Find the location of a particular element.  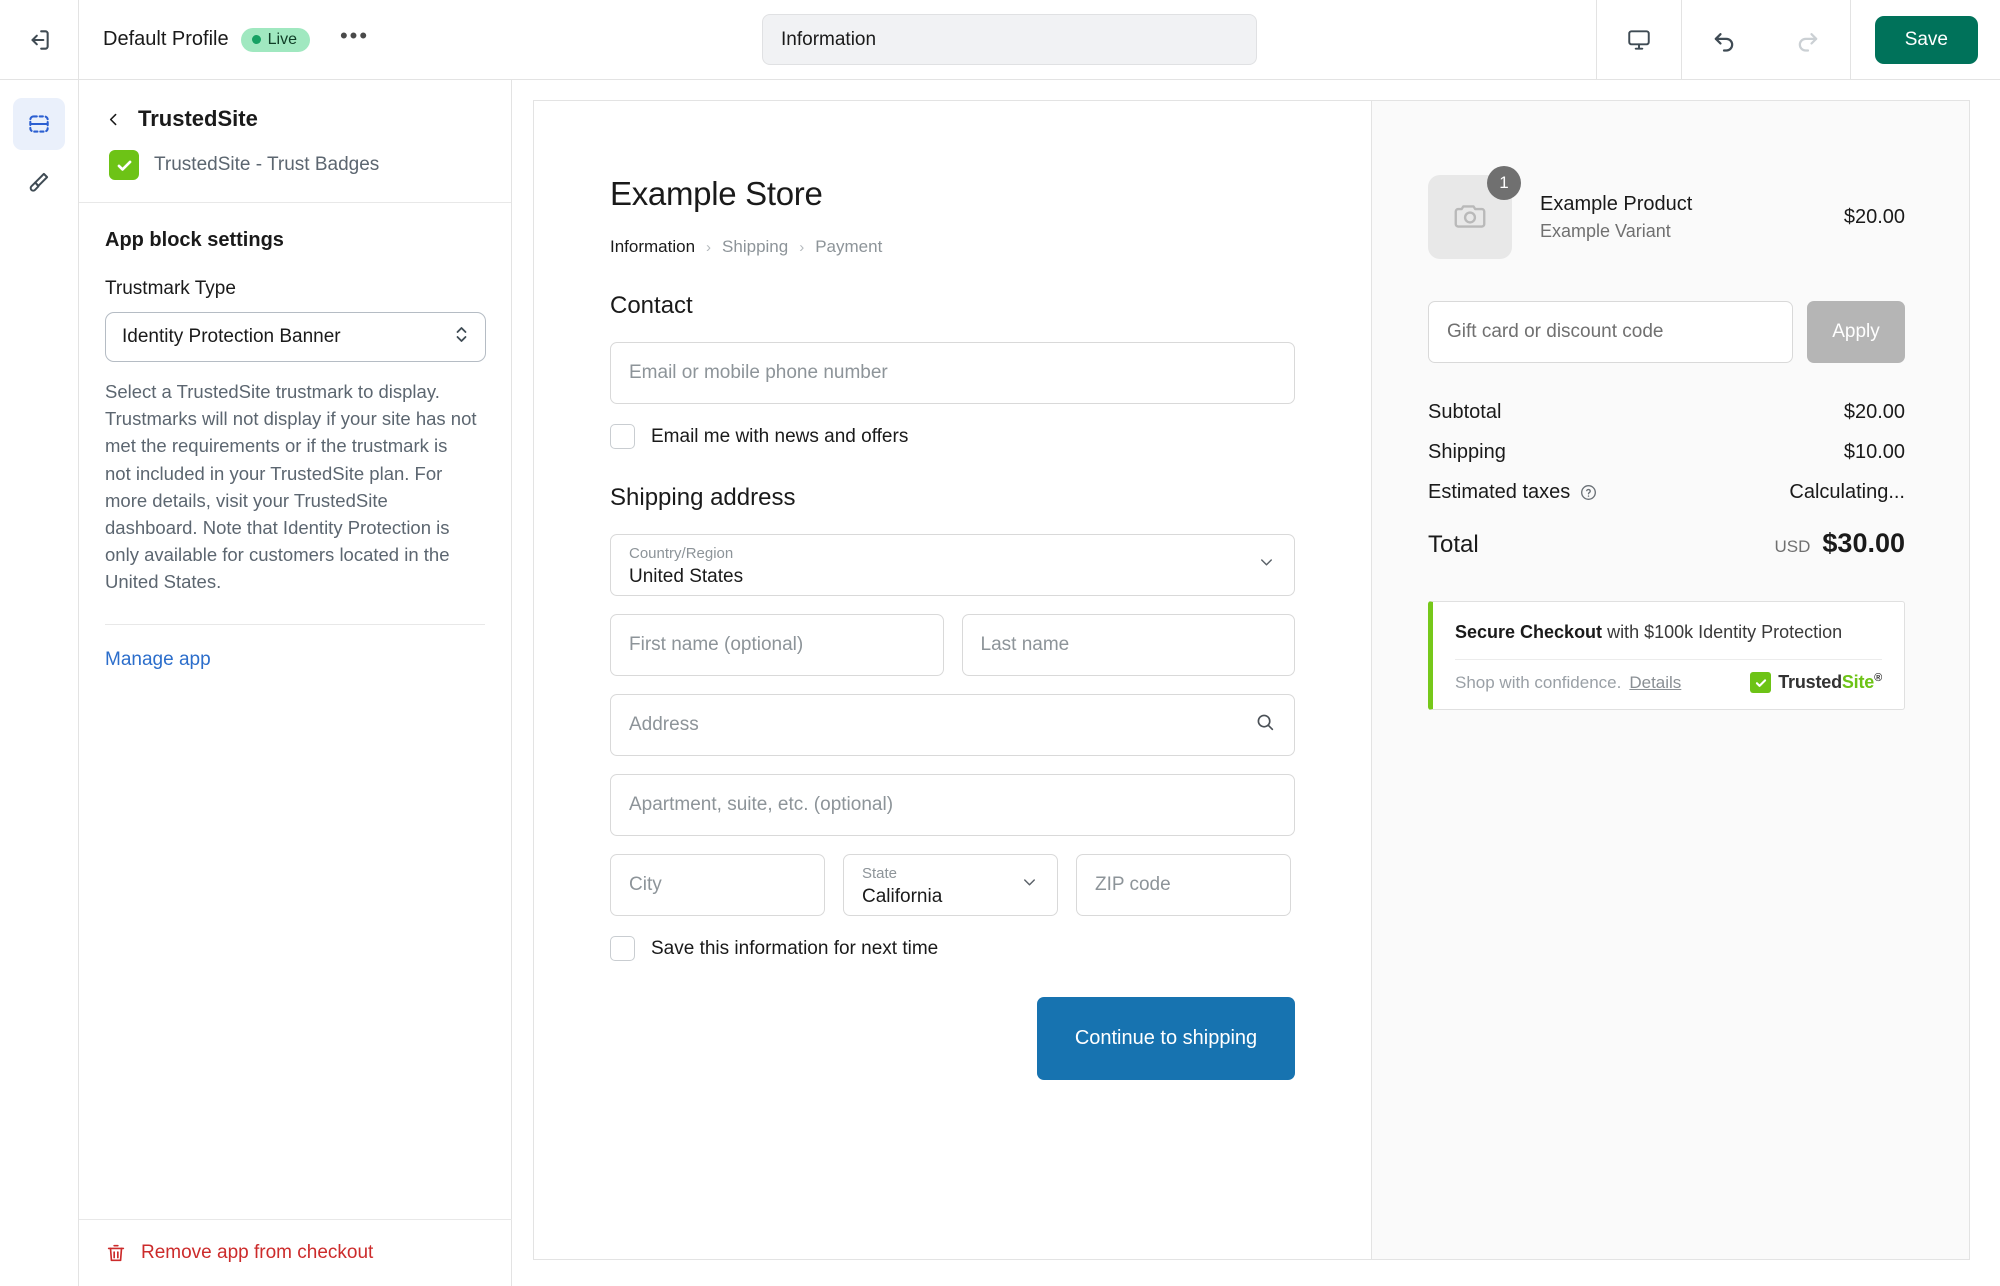

total-amount-group: USD $30.00 is located at coordinates (1840, 543).